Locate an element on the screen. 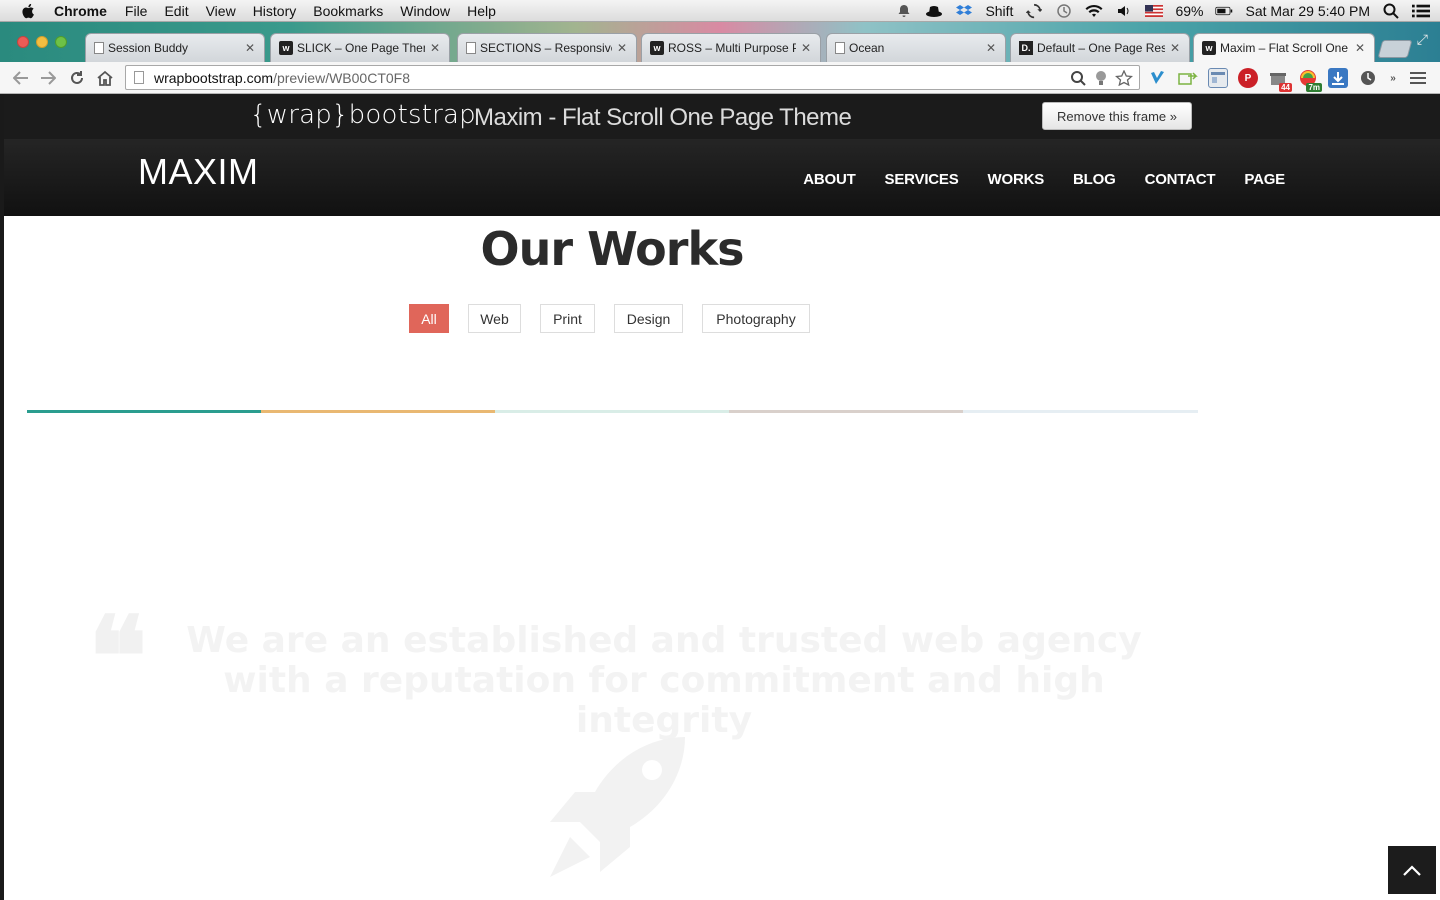 This screenshot has height=900, width=1440. battery-icon is located at coordinates (1224, 11).